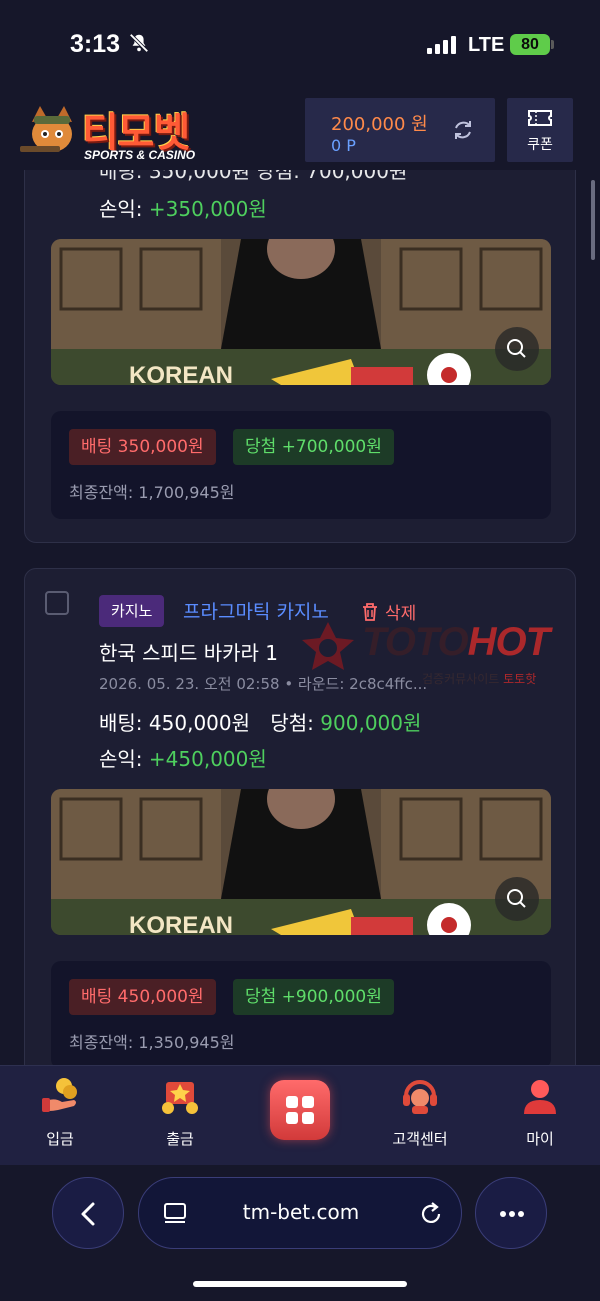 This screenshot has height=1301, width=600. Describe the element at coordinates (120, 130) in the screenshot. I see `logo: 티모벳 SPORTS & CASINO` at that location.